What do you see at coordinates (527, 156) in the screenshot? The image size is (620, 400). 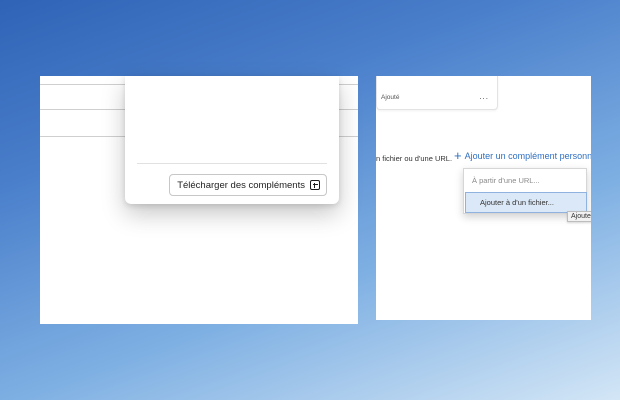 I see `add-custom-addin-label: Ajouter un complément personn` at bounding box center [527, 156].